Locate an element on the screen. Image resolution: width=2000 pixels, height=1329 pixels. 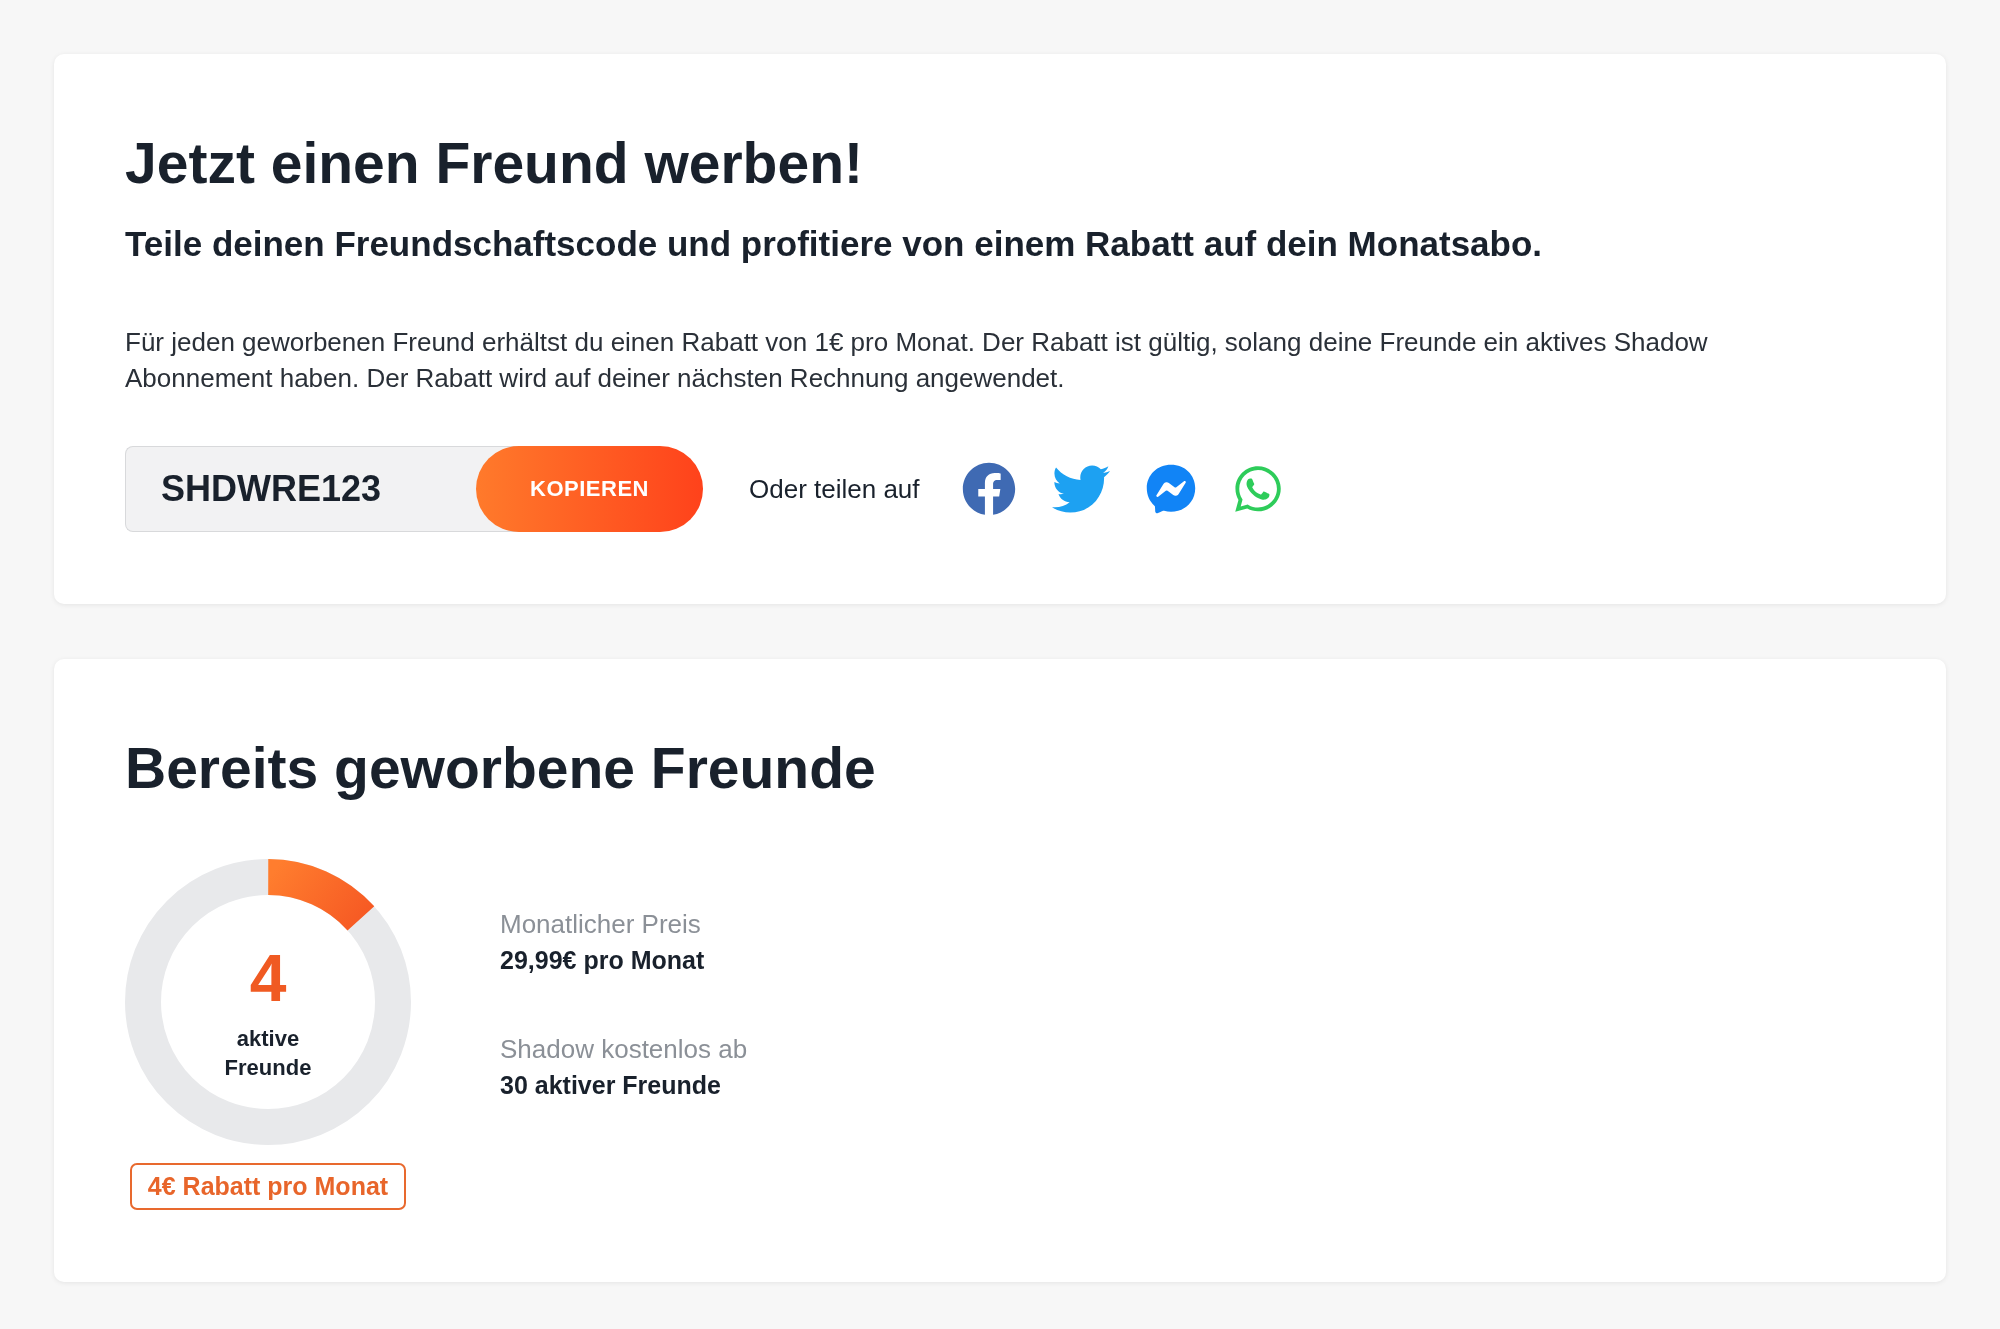
stat-label: Shadow kostenlos ab is located at coordinates (624, 1049).